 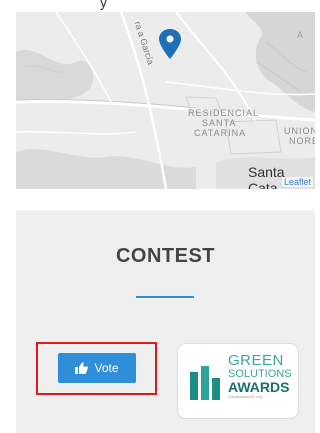 I want to click on page-heading-fragment: y, so click(x=103, y=5).